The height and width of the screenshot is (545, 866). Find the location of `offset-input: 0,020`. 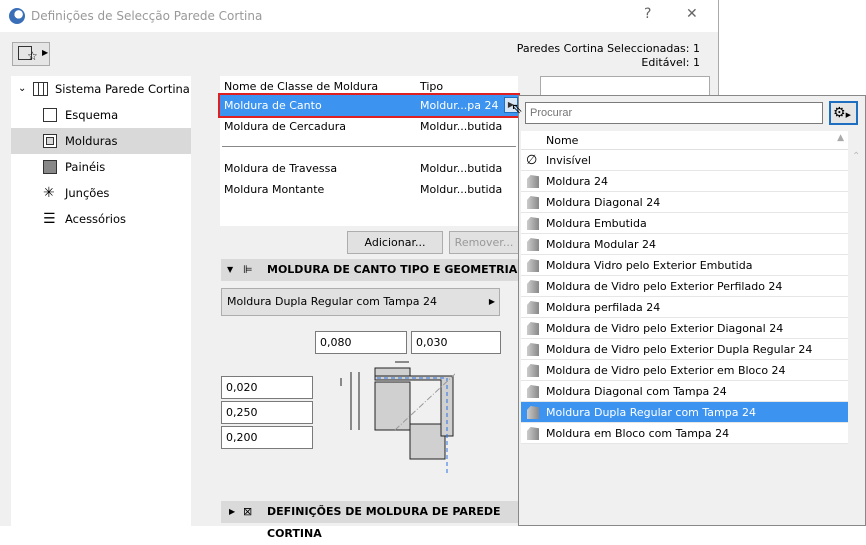

offset-input: 0,020 is located at coordinates (267, 387).